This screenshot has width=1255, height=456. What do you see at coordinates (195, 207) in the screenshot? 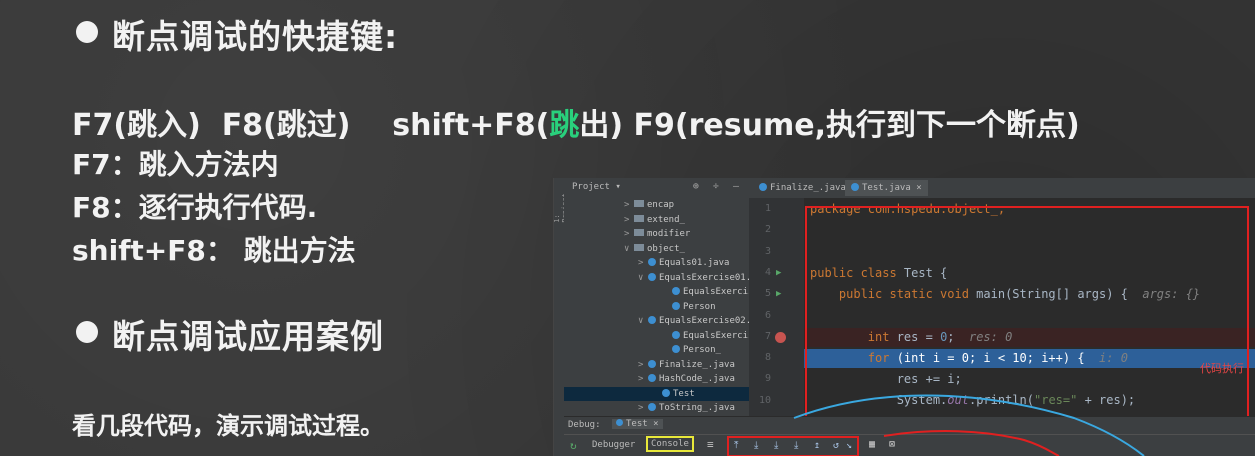
I see `desc-f8: F8：逐行执行代码.` at bounding box center [195, 207].